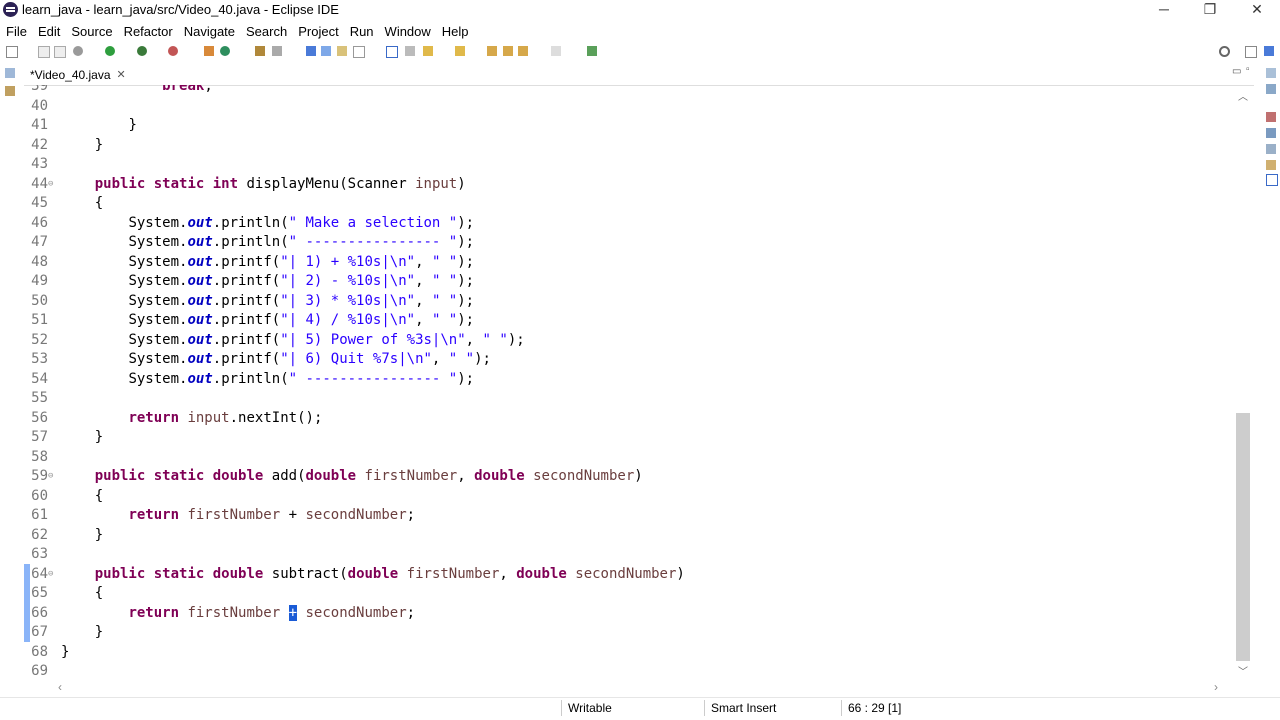 Image resolution: width=1280 pixels, height=720 pixels. What do you see at coordinates (1236, 71) in the screenshot?
I see `minimize-editor-icon: ▭` at bounding box center [1236, 71].